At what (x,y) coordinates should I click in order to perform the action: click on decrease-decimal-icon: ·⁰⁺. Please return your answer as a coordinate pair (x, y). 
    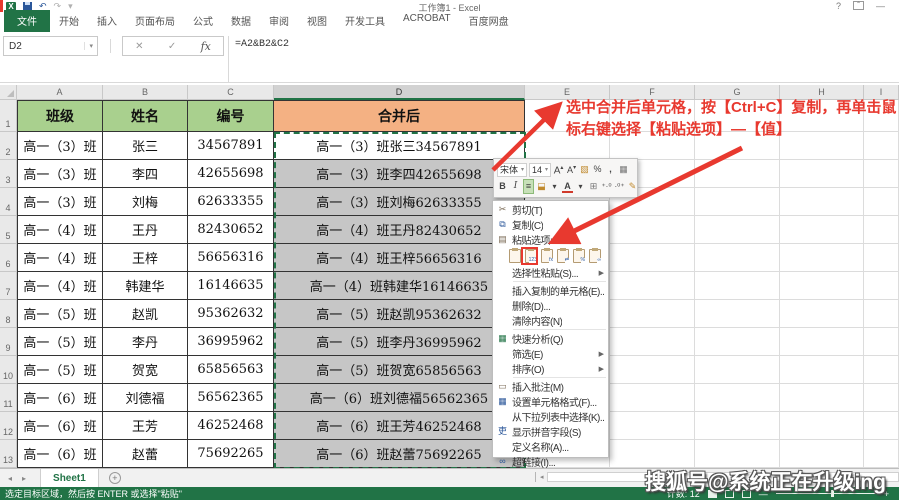
    Looking at the image, I should click on (619, 186).